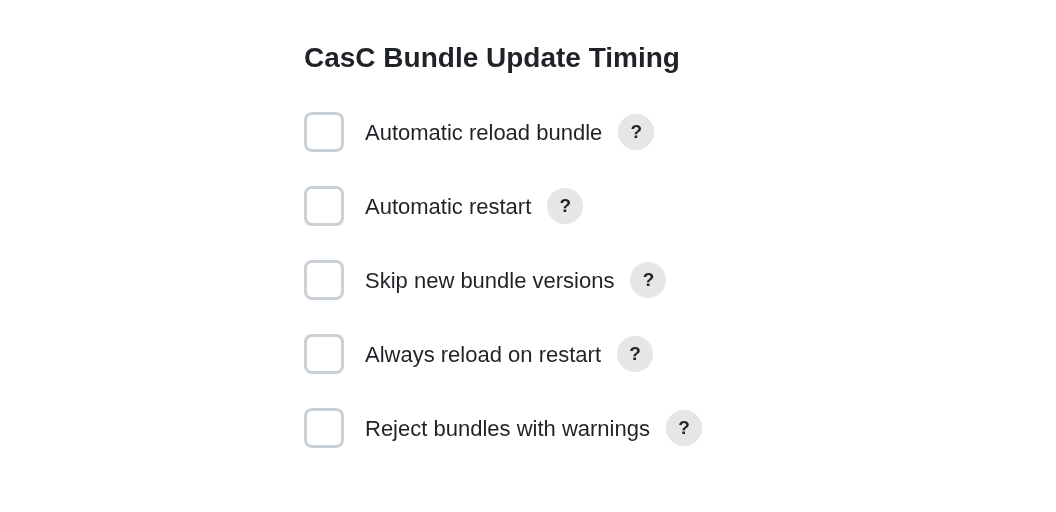 Image resolution: width=1056 pixels, height=512 pixels. What do you see at coordinates (484, 132) in the screenshot?
I see `option-label: Automatic reload bundle` at bounding box center [484, 132].